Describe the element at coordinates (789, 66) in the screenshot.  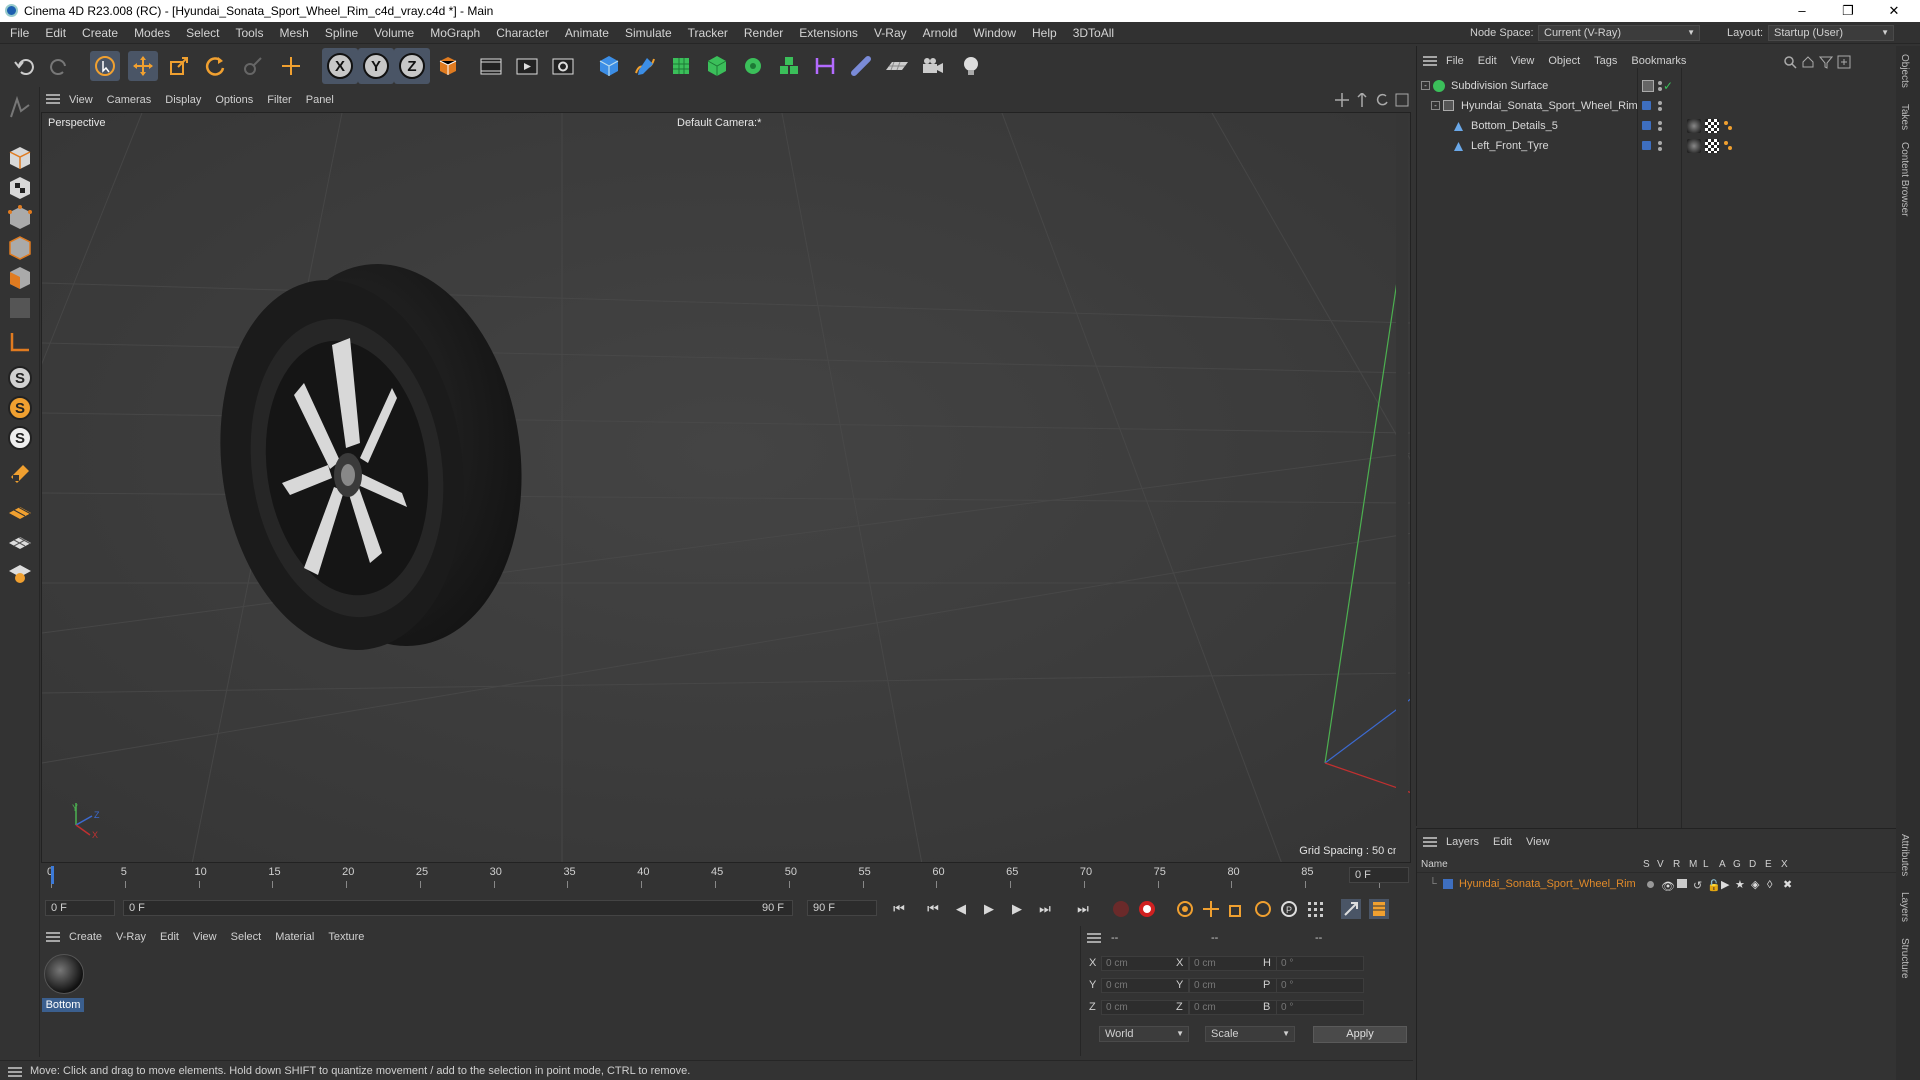
I see `mograph-icon` at that location.